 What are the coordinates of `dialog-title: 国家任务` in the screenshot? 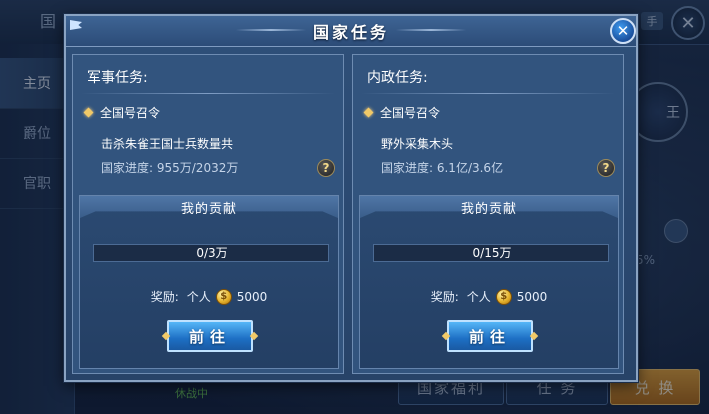 It's located at (350, 32).